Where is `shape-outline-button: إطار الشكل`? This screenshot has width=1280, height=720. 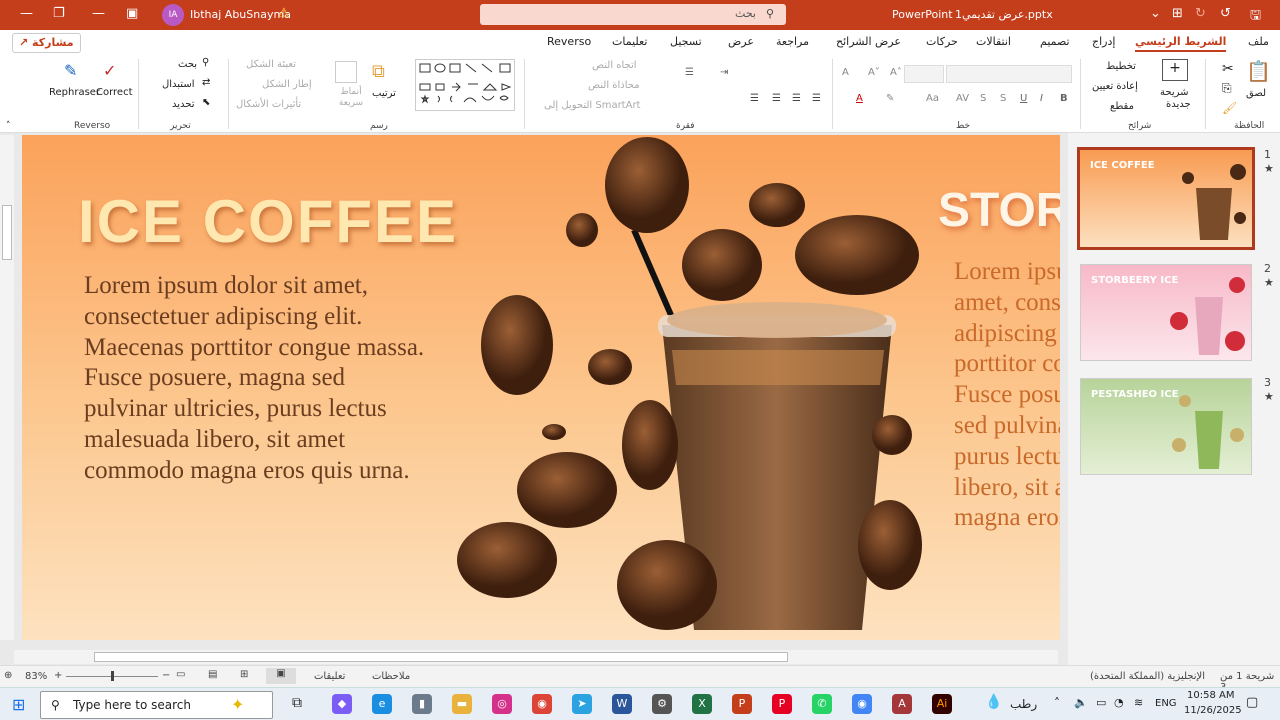
shape-outline-button: إطار الشكل is located at coordinates (287, 84).